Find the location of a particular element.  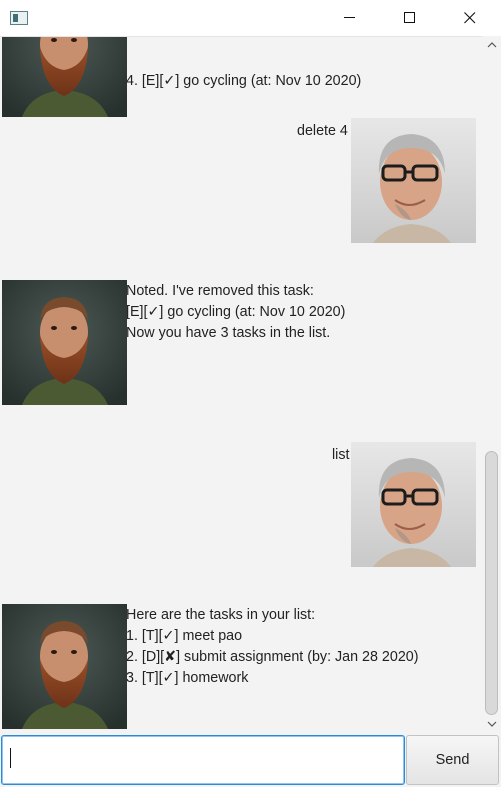

maximize-button is located at coordinates (410, 18).